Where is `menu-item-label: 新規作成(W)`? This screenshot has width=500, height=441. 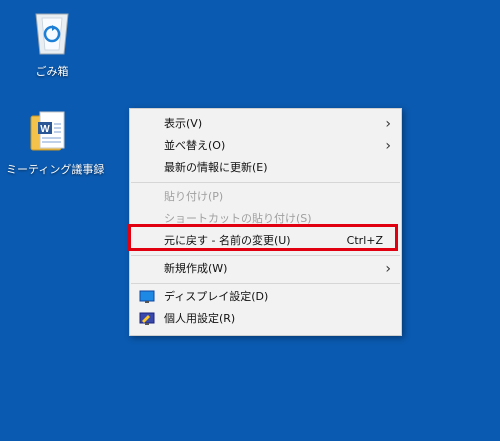
menu-item-label: 新規作成(W) is located at coordinates (196, 268).